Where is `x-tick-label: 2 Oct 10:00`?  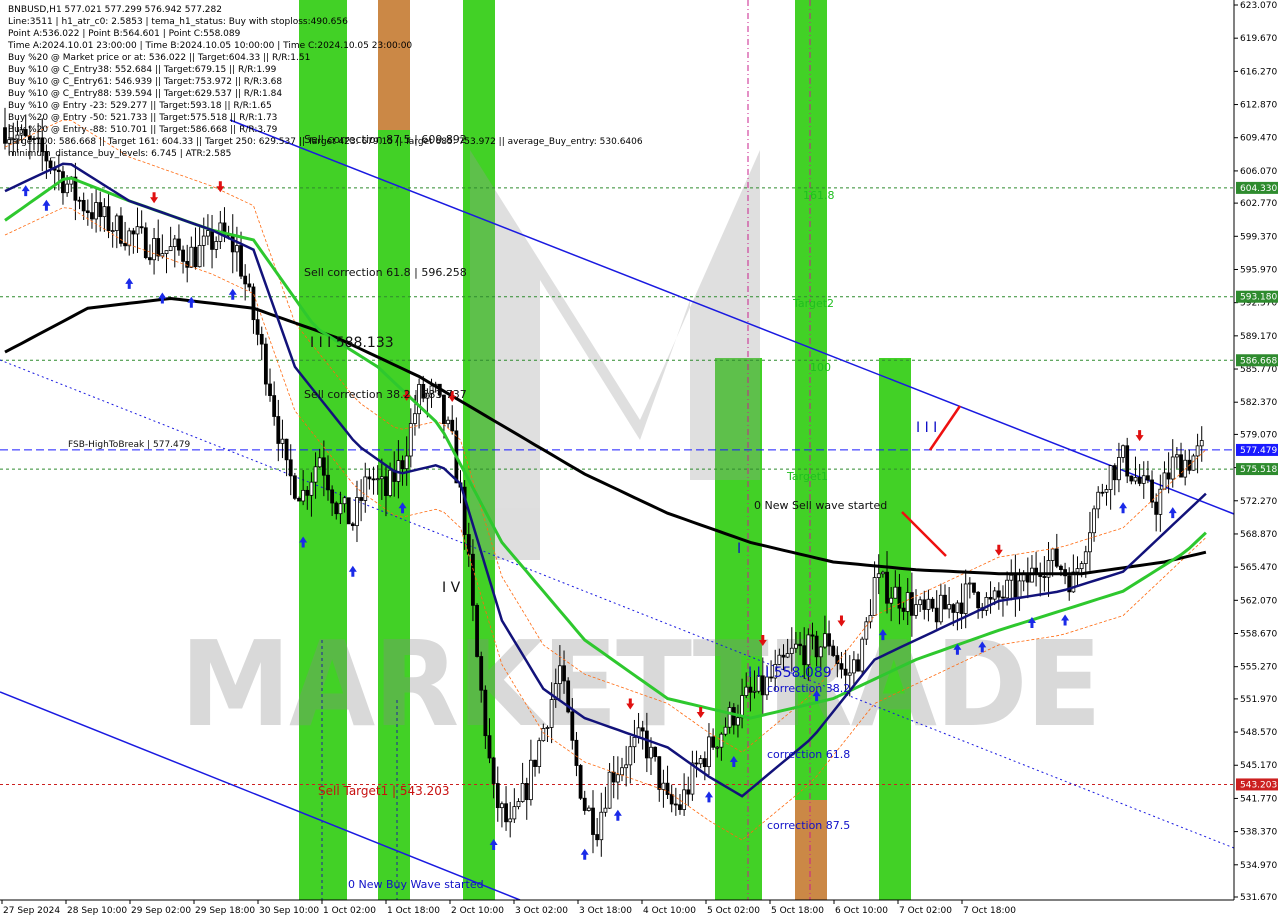
x-tick-label: 2 Oct 10:00 is located at coordinates (477, 911).